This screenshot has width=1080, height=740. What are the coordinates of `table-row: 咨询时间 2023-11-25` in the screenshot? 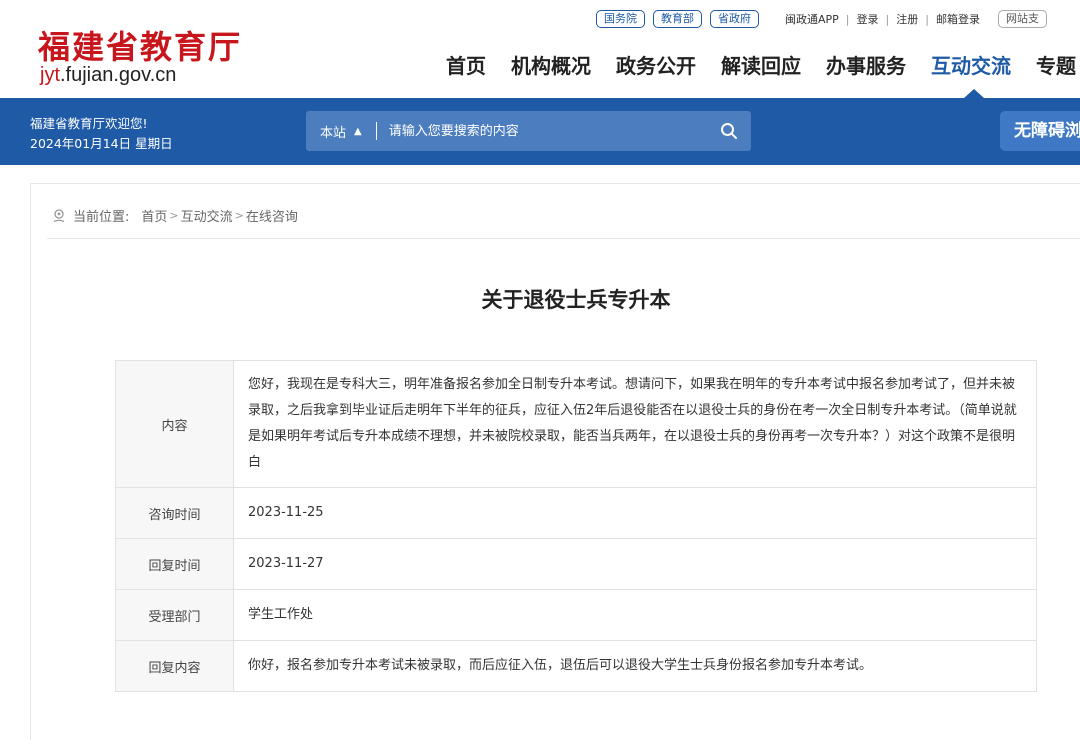 It's located at (576, 513).